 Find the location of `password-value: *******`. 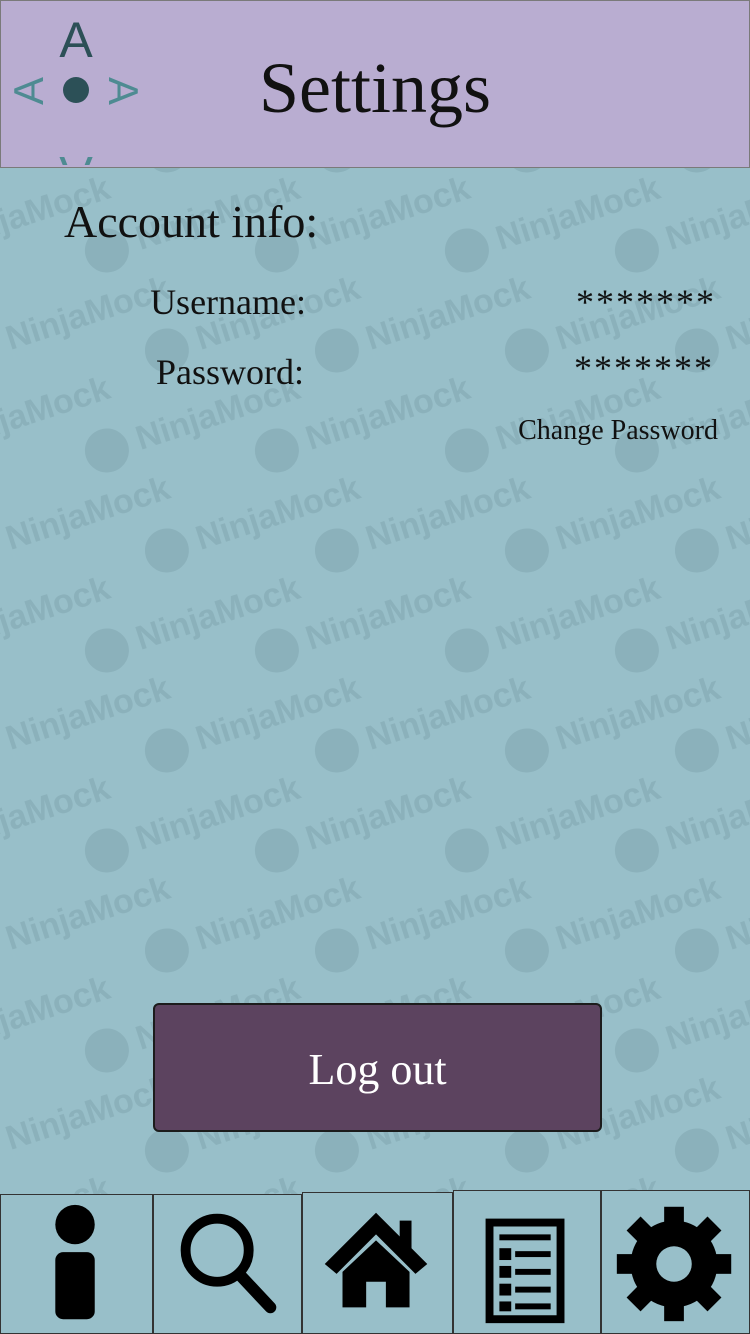

password-value: ******* is located at coordinates (644, 368).